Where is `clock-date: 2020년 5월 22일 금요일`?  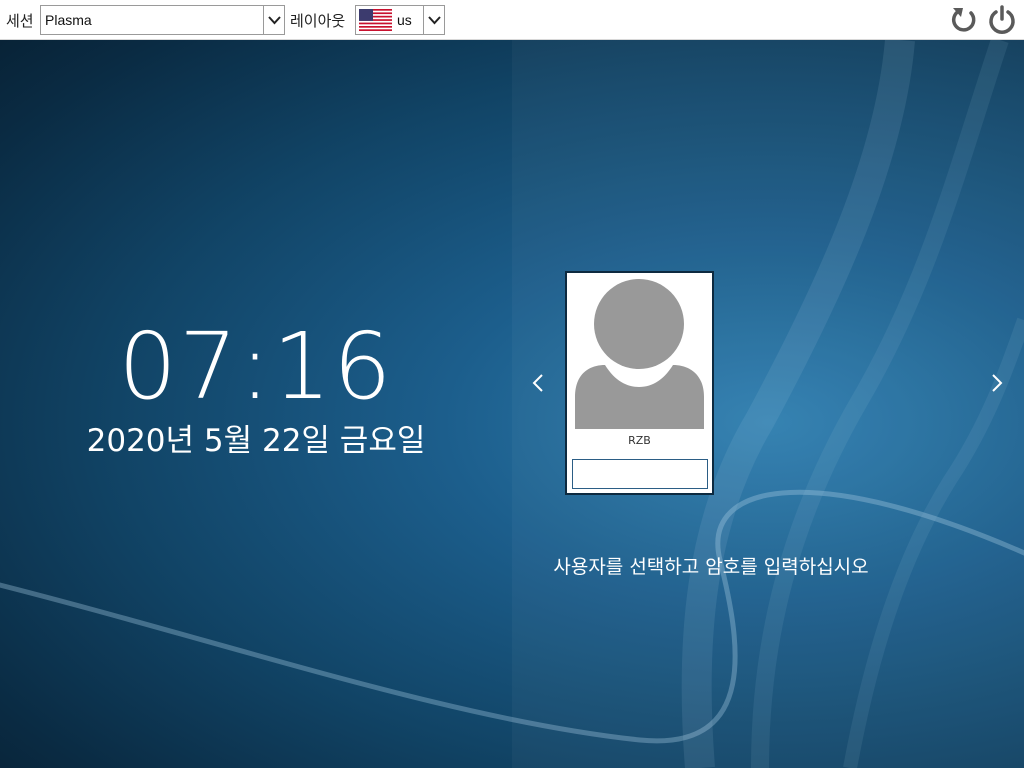
clock-date: 2020년 5월 22일 금요일 is located at coordinates (256, 441).